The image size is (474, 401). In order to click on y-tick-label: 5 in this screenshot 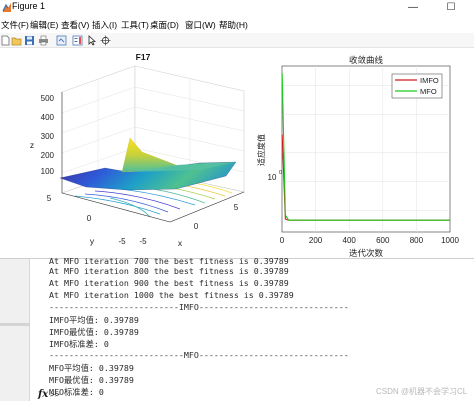, I will do `click(49, 198)`.